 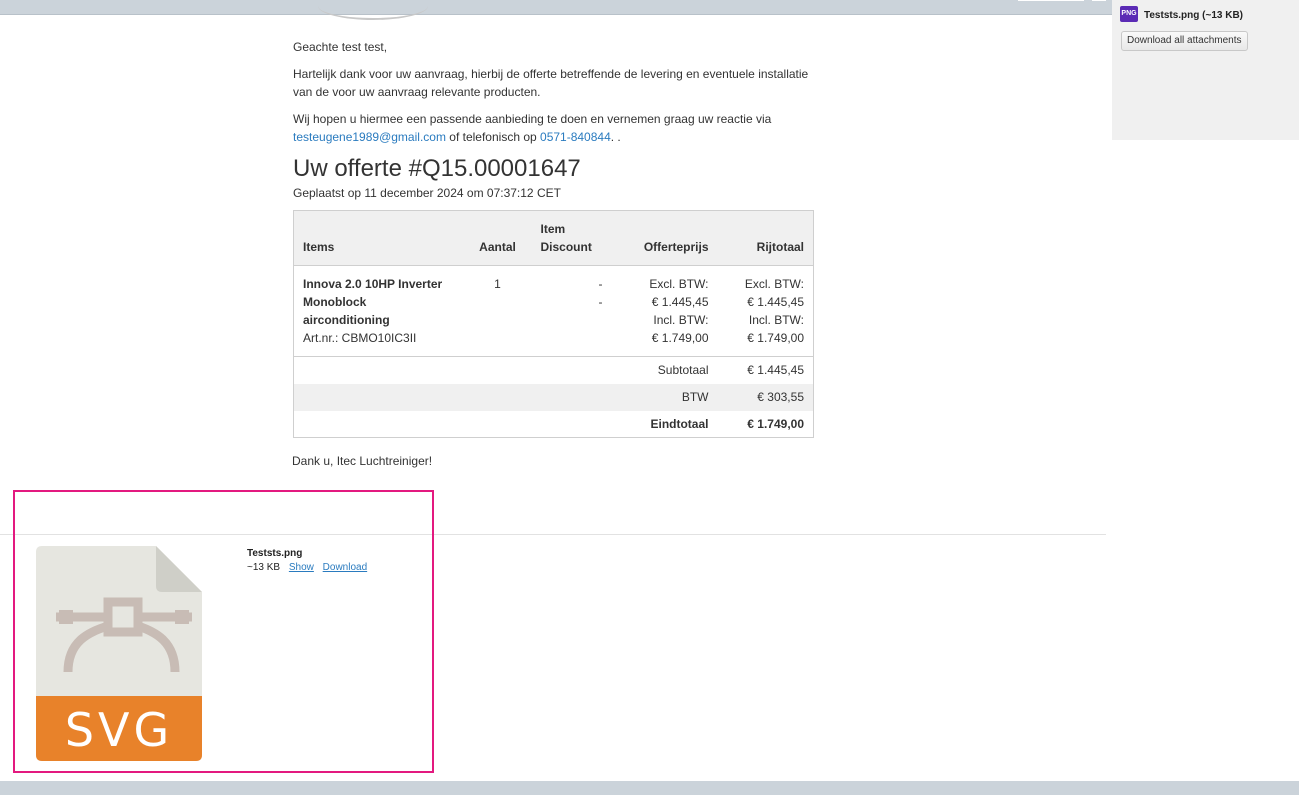 What do you see at coordinates (264, 567) in the screenshot?
I see `attachment-size: ~13 KB` at bounding box center [264, 567].